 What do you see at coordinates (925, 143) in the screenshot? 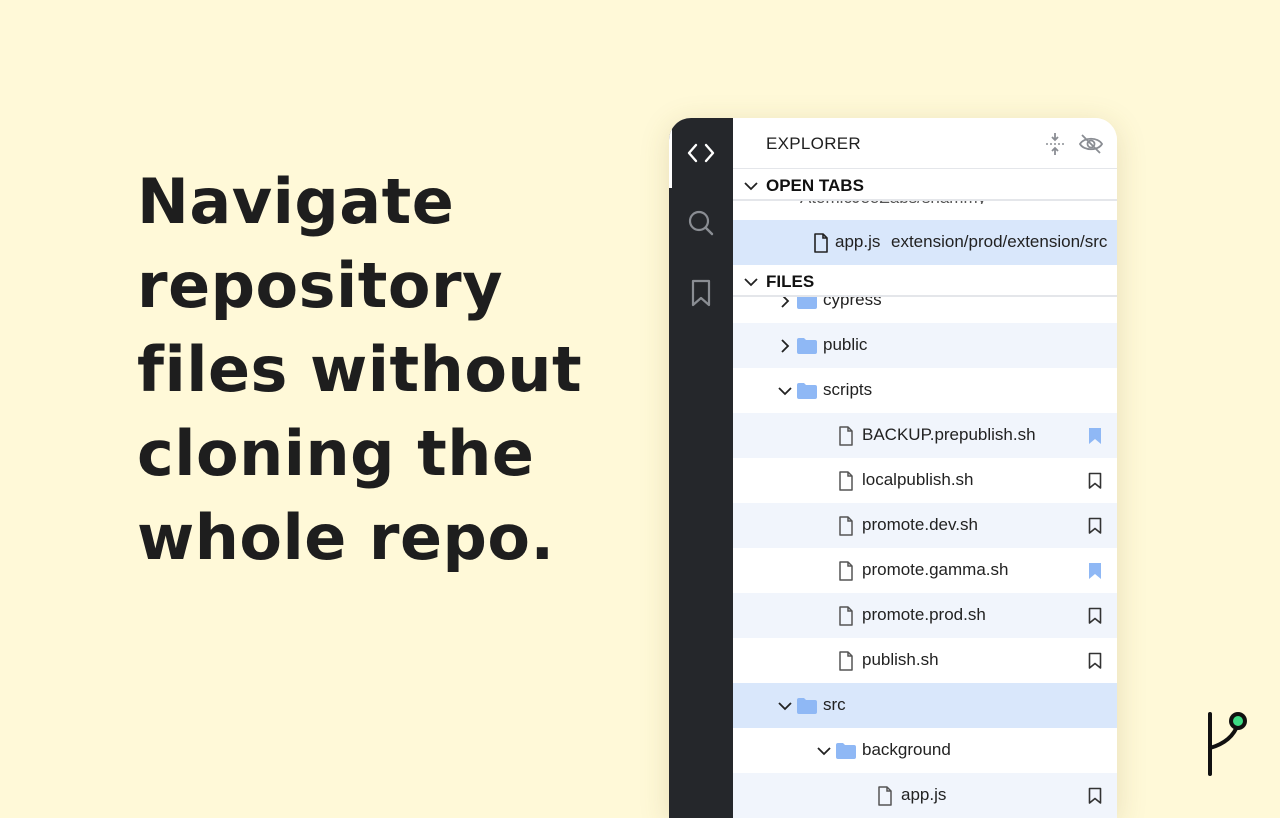
I see `explorer-header: EXPLORER` at bounding box center [925, 143].